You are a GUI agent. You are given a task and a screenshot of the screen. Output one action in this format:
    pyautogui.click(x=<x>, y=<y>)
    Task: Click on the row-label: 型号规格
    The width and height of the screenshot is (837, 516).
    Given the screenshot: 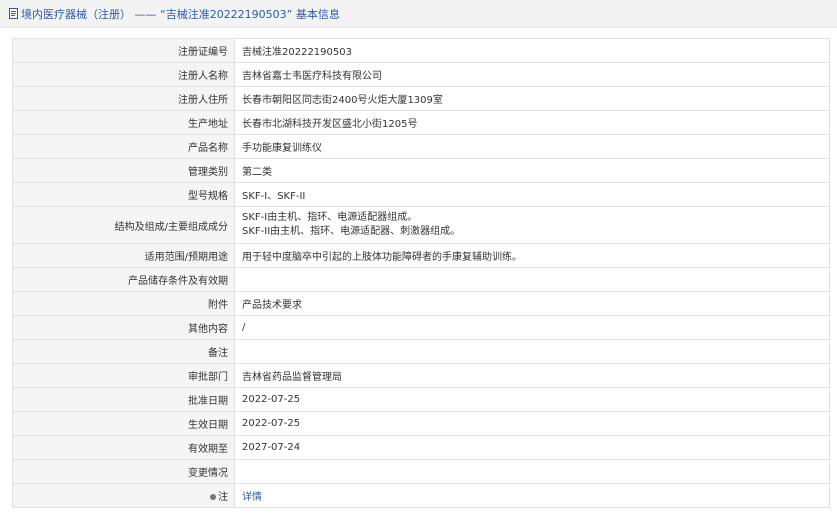 What is the action you would take?
    pyautogui.click(x=123, y=194)
    